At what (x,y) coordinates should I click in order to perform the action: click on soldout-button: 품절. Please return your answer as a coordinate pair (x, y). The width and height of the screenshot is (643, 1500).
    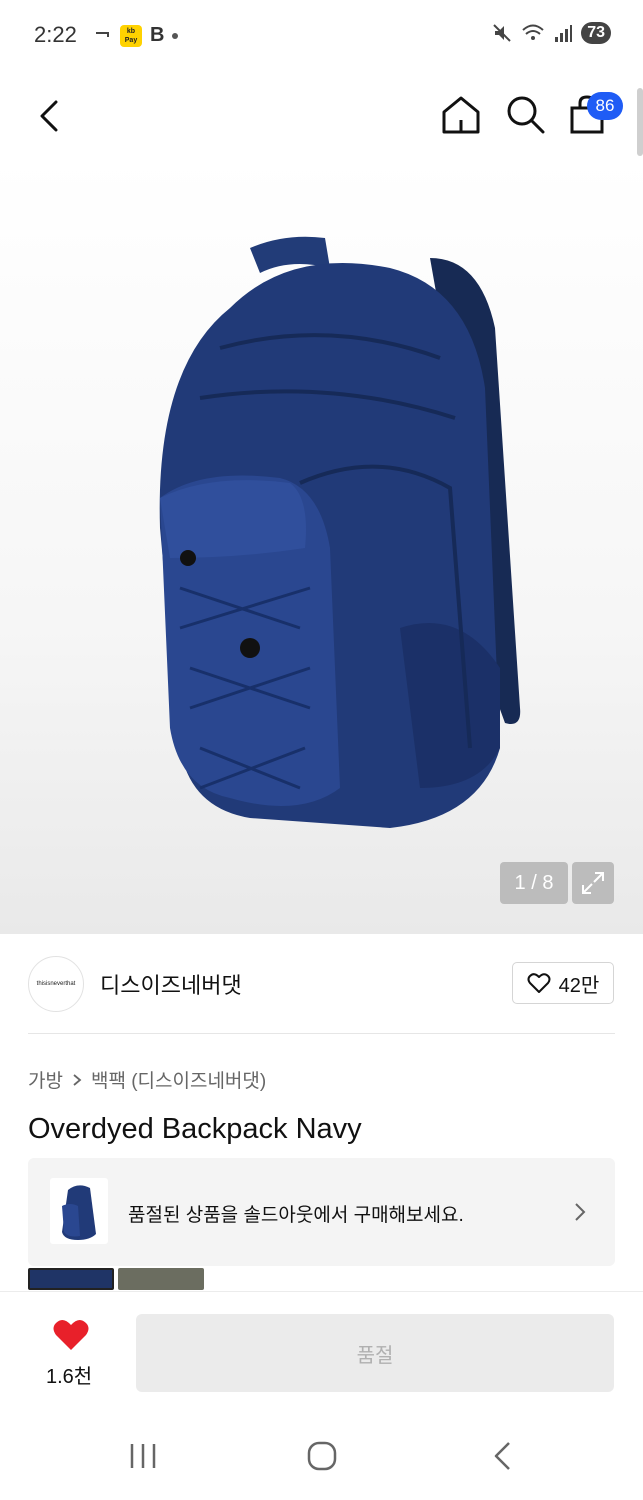
    Looking at the image, I should click on (375, 1353).